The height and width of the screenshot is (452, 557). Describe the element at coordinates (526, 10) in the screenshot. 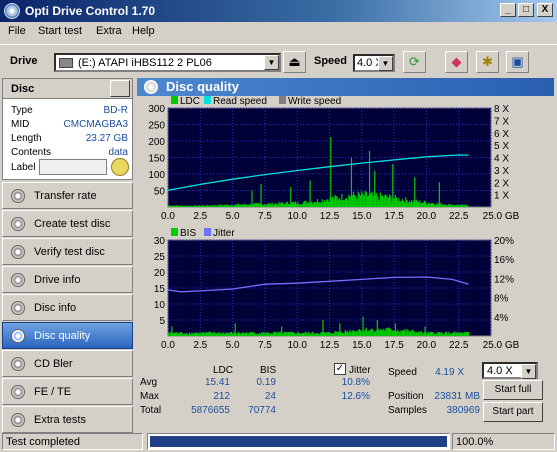

I see `maximize-button: □` at that location.